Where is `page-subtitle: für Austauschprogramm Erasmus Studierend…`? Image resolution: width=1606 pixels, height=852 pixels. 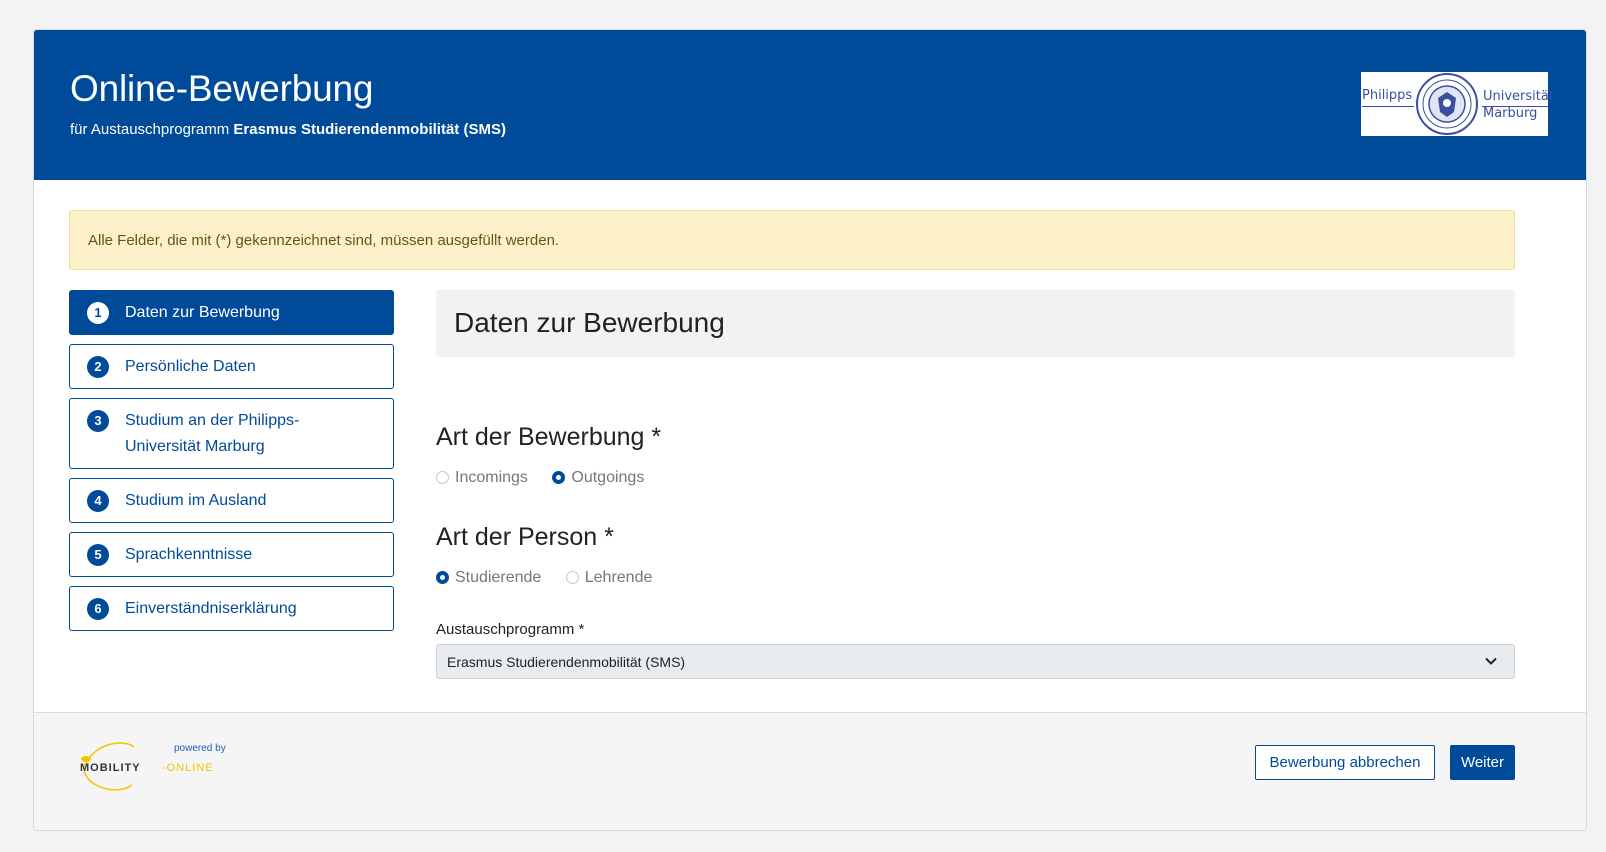
page-subtitle: für Austauschprogramm Erasmus Studierend… is located at coordinates (288, 129).